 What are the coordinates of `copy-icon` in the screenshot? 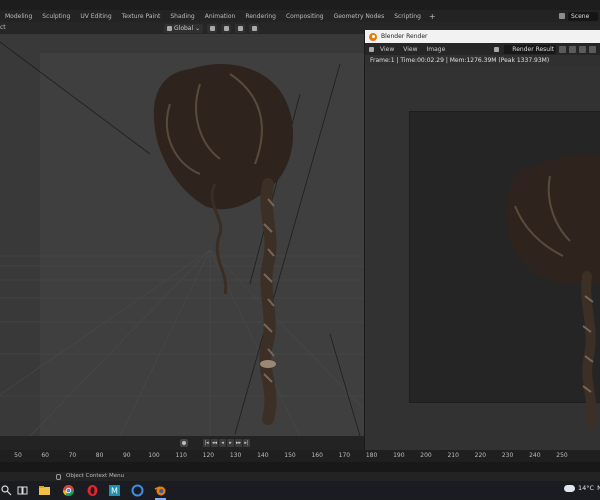 It's located at (573, 49).